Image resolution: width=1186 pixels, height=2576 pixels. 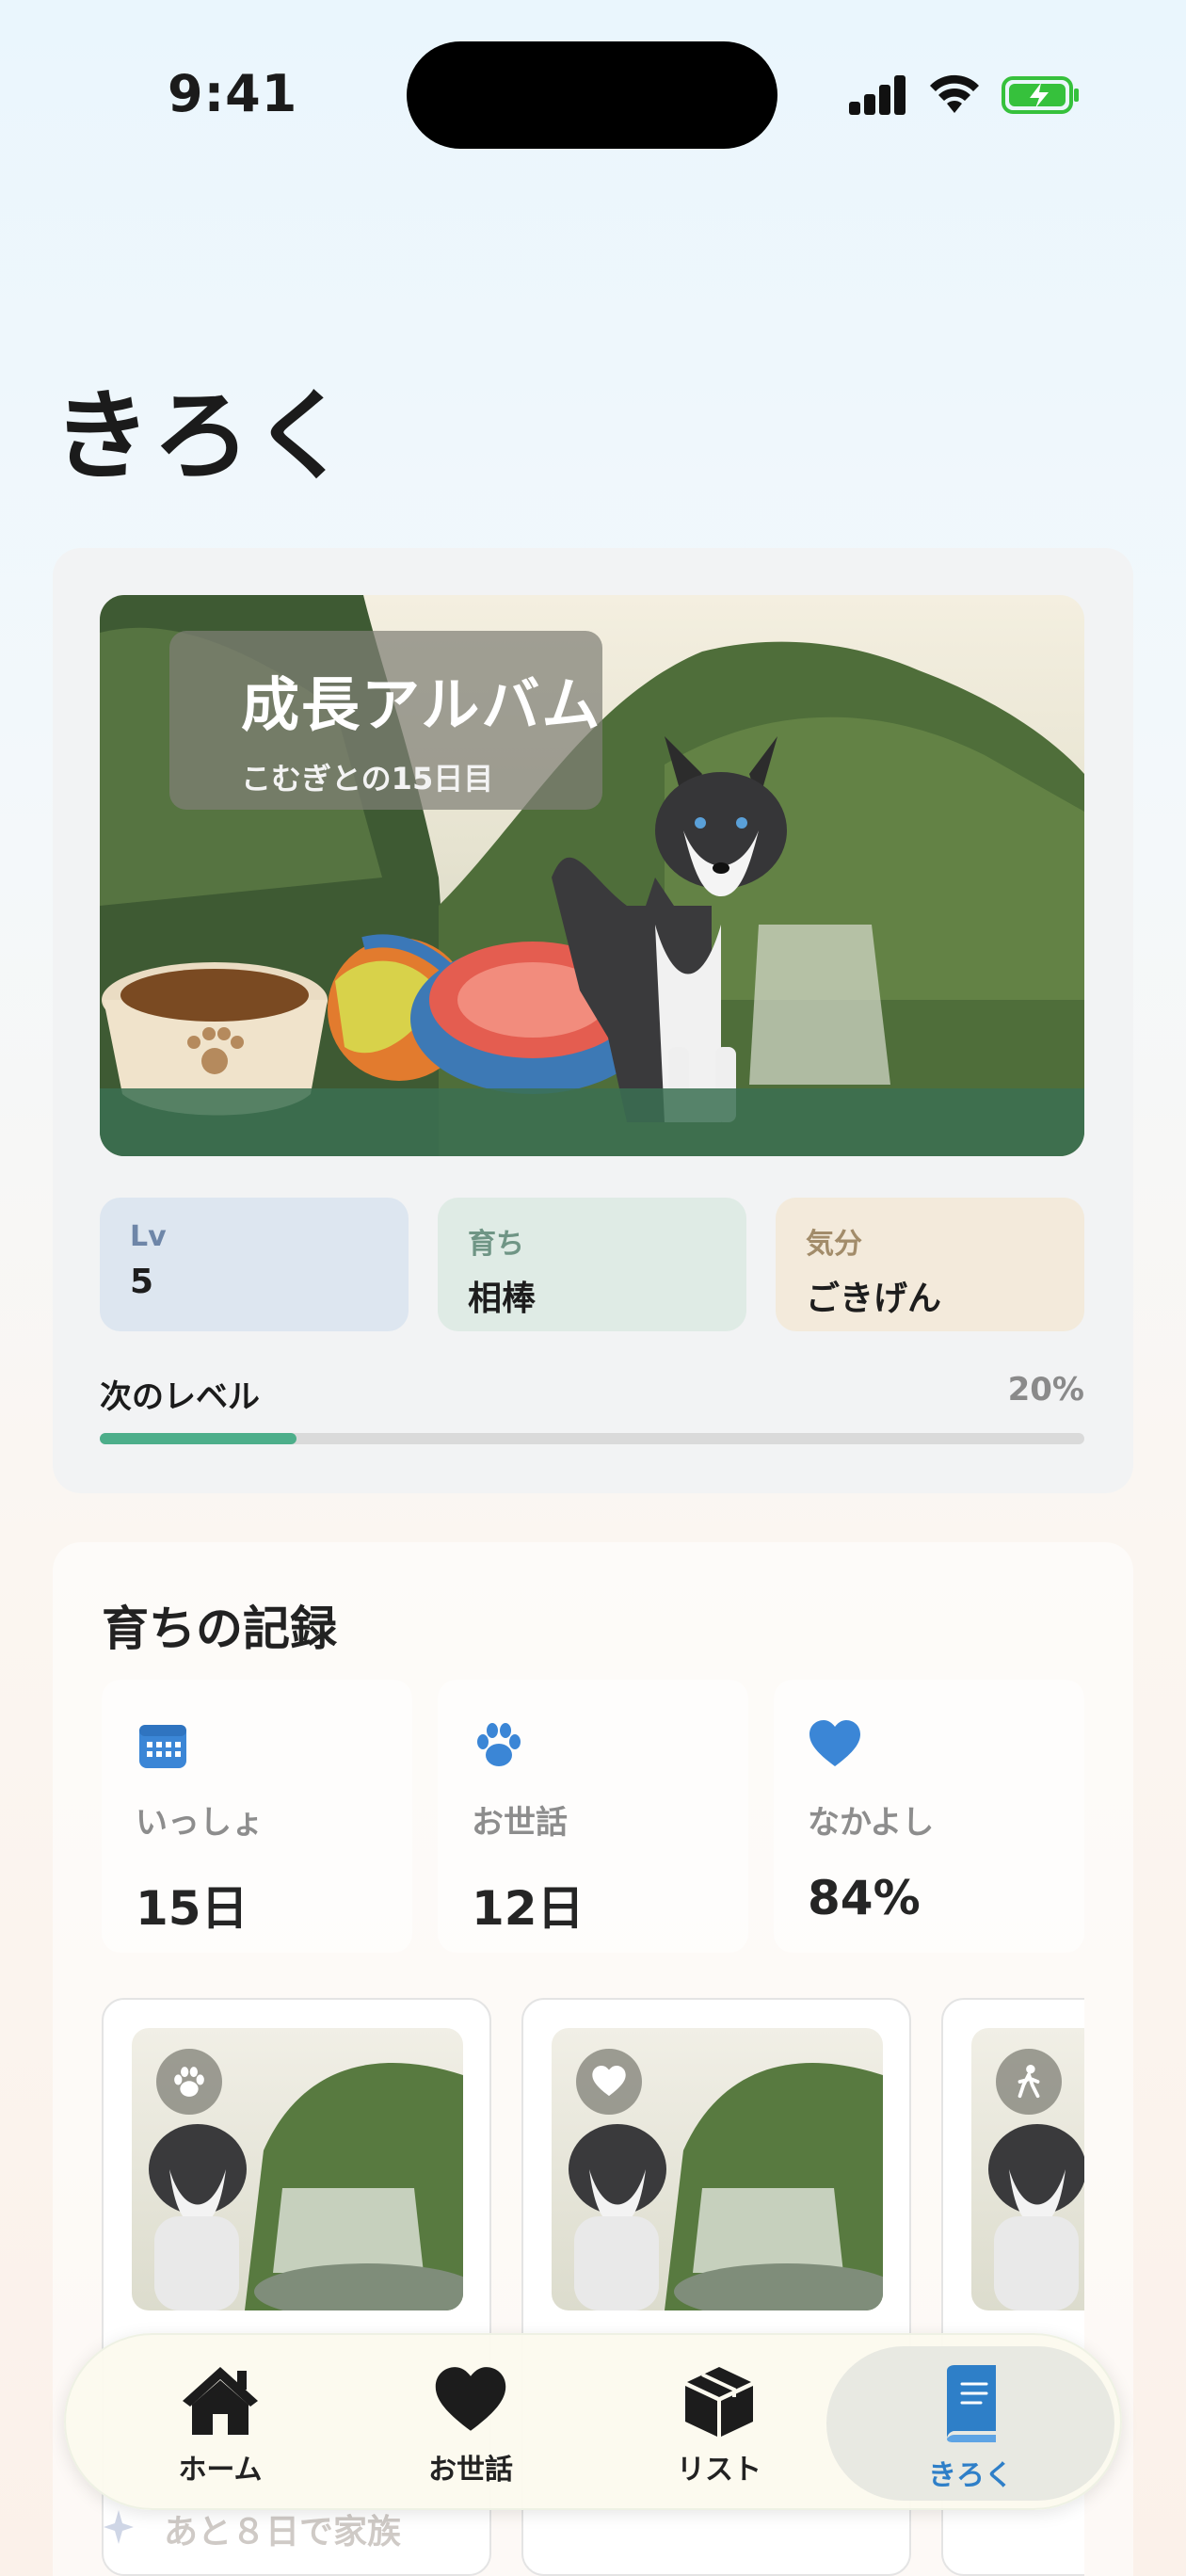 I want to click on calendar-icon, so click(x=162, y=1746).